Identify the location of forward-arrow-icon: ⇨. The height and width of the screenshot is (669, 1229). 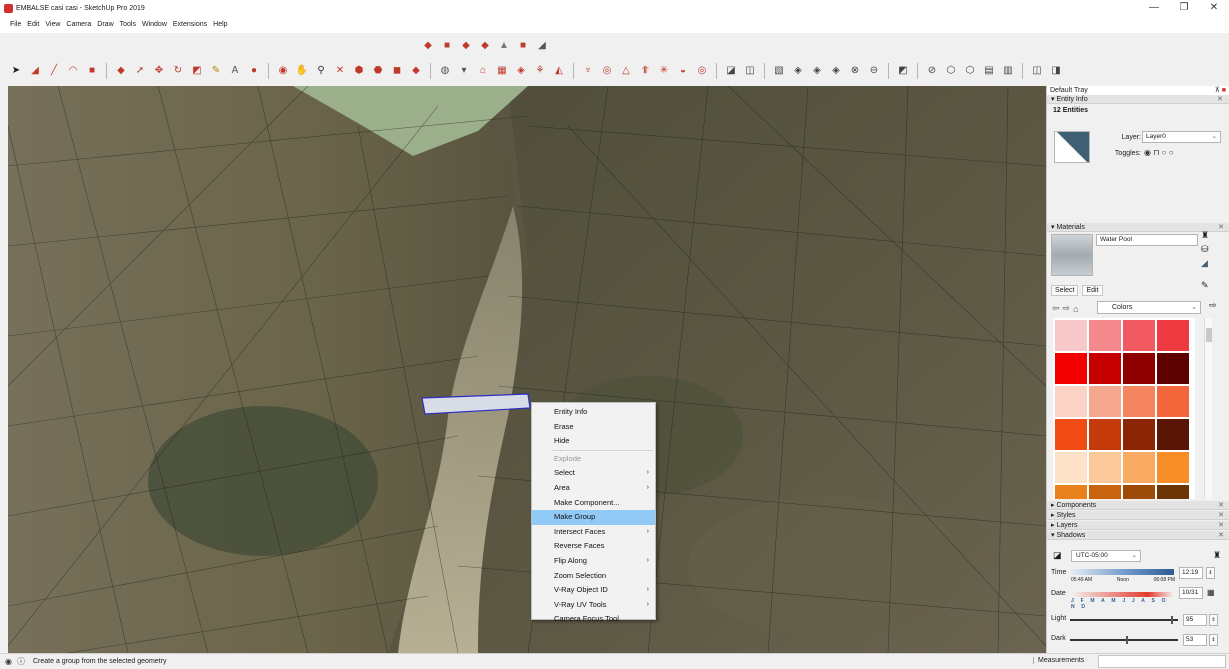
(1067, 308).